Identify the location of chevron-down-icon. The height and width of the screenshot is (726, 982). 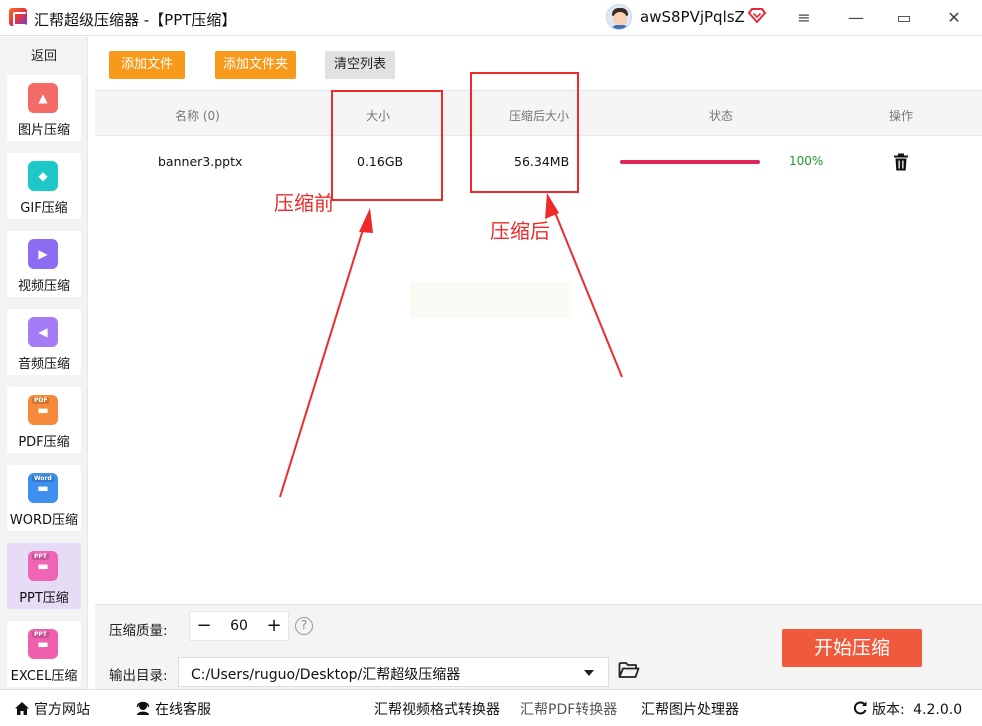
(589, 673).